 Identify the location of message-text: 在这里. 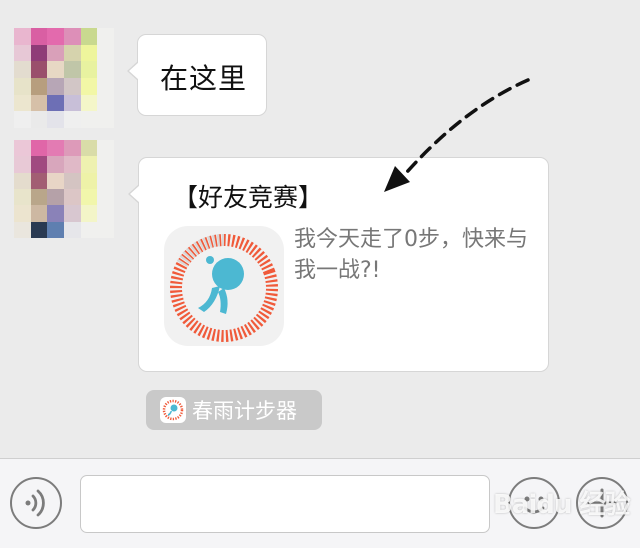
(204, 78).